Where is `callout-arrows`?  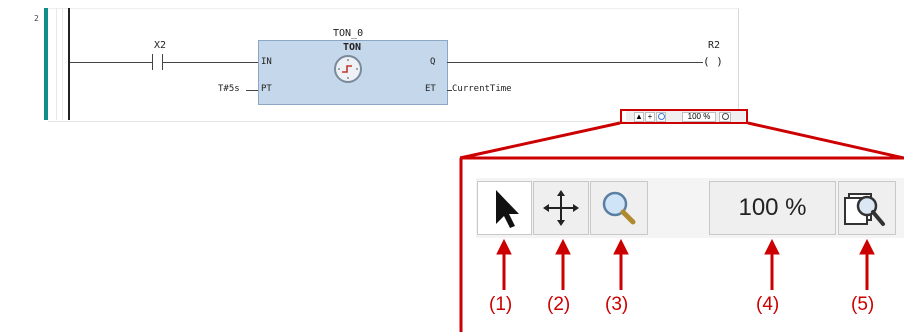
callout-arrows is located at coordinates (685, 264).